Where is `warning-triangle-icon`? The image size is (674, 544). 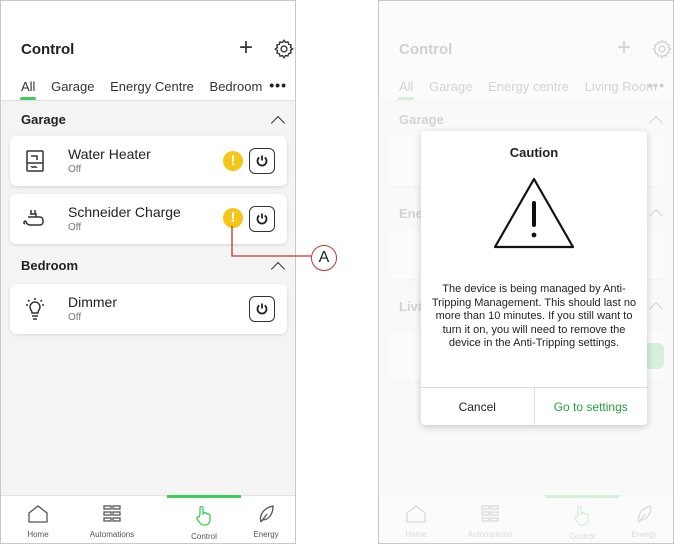
warning-triangle-icon is located at coordinates (534, 213).